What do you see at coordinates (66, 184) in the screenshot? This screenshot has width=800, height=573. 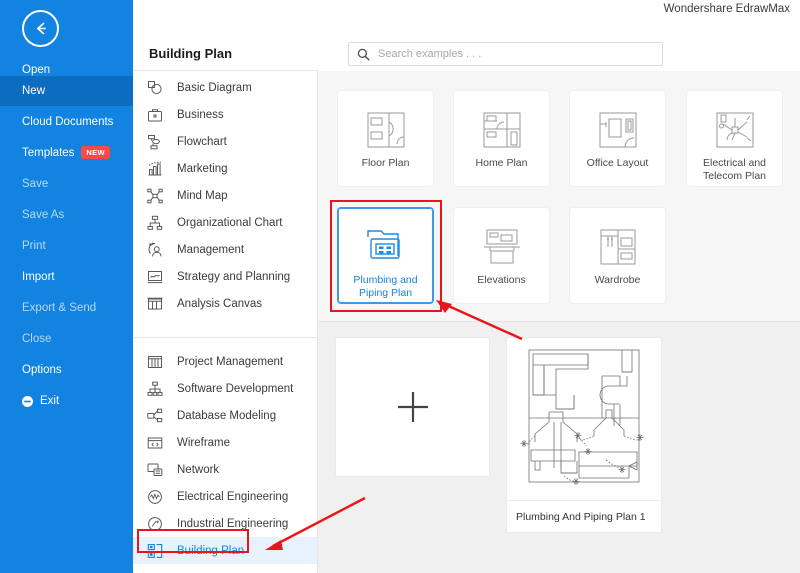 I see `sidebar-item-save: Save` at bounding box center [66, 184].